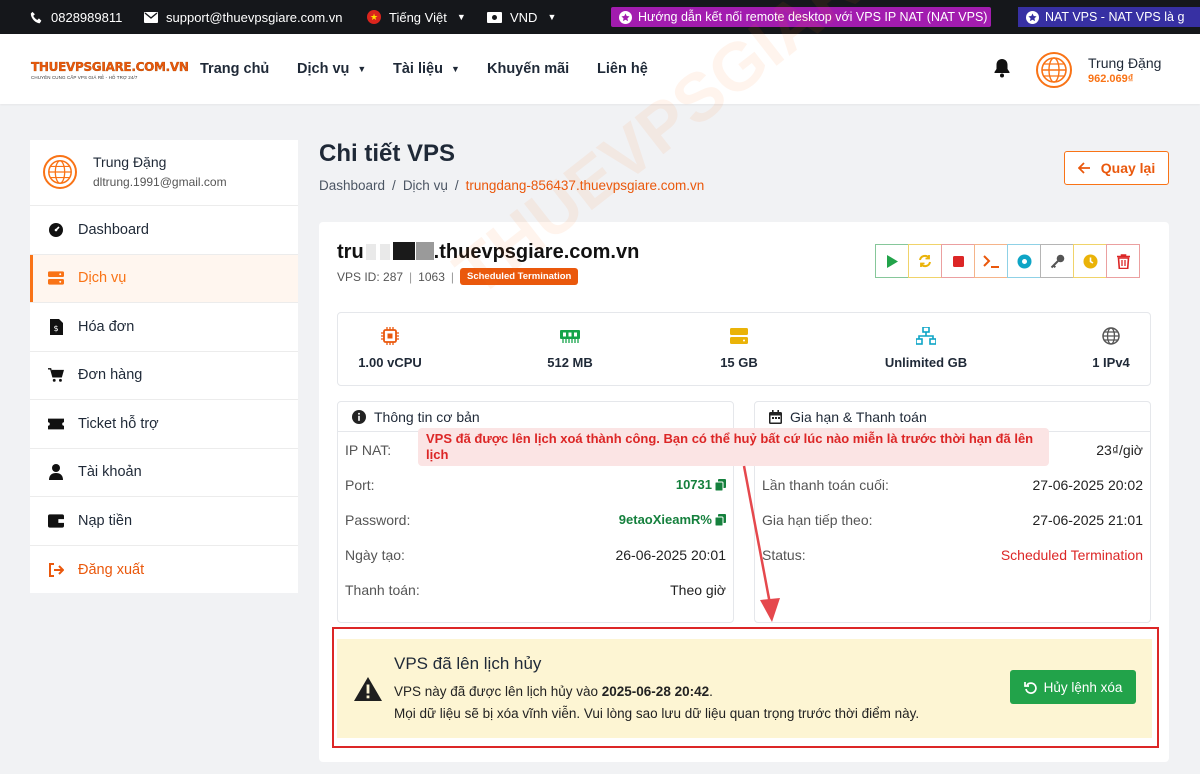 This screenshot has width=1200, height=774. What do you see at coordinates (164, 230) in the screenshot?
I see `sidebar-item-dashboard: Dashboard` at bounding box center [164, 230].